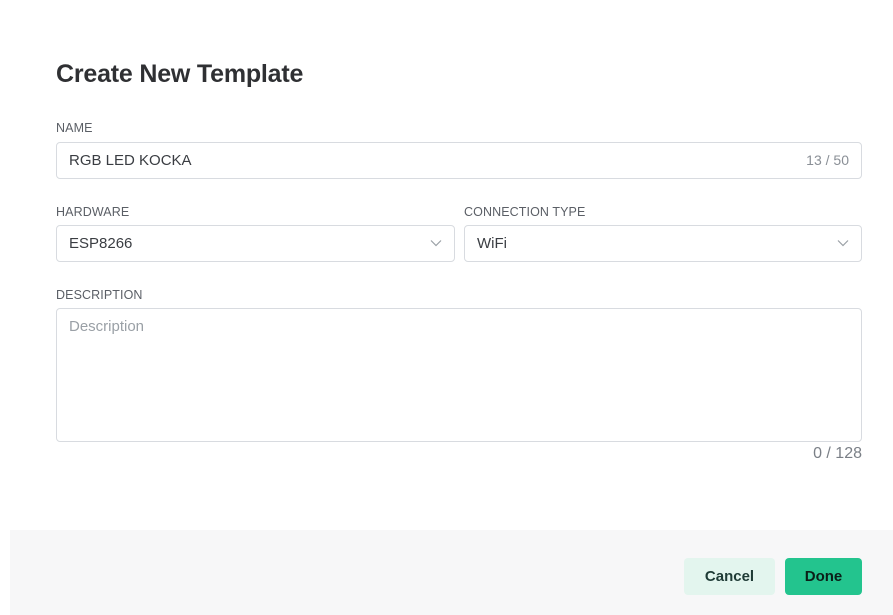  I want to click on connection-type-label: CONNECTION TYPE, so click(525, 212).